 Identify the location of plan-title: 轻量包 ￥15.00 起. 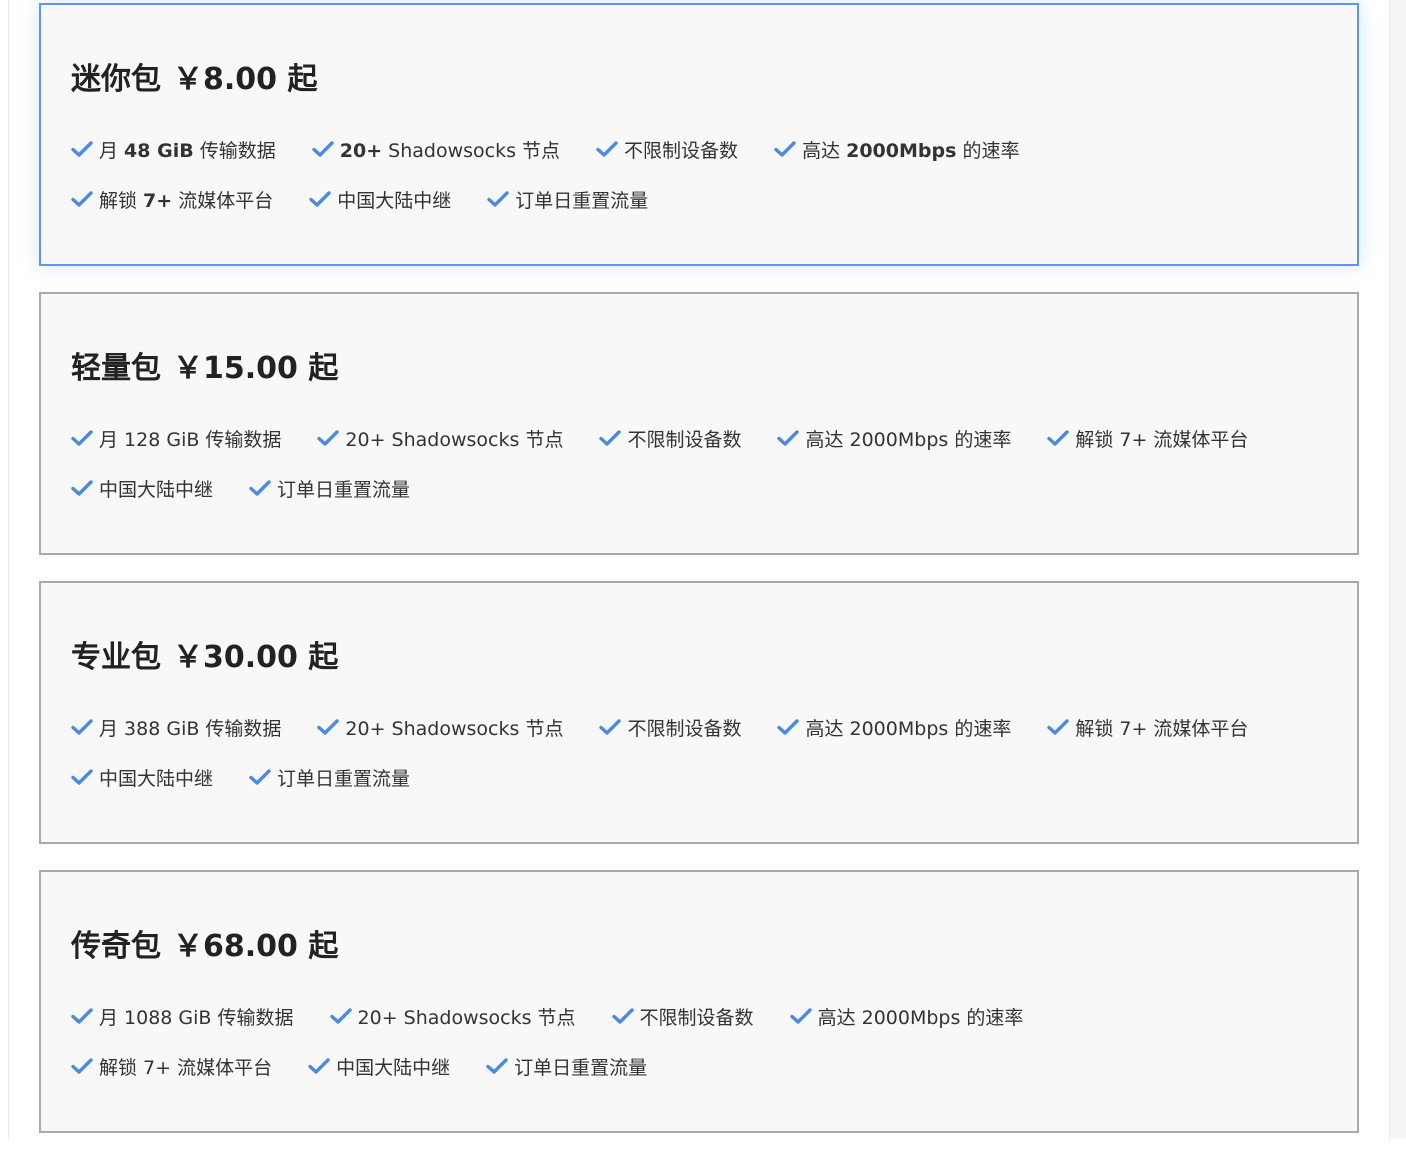
(699, 369).